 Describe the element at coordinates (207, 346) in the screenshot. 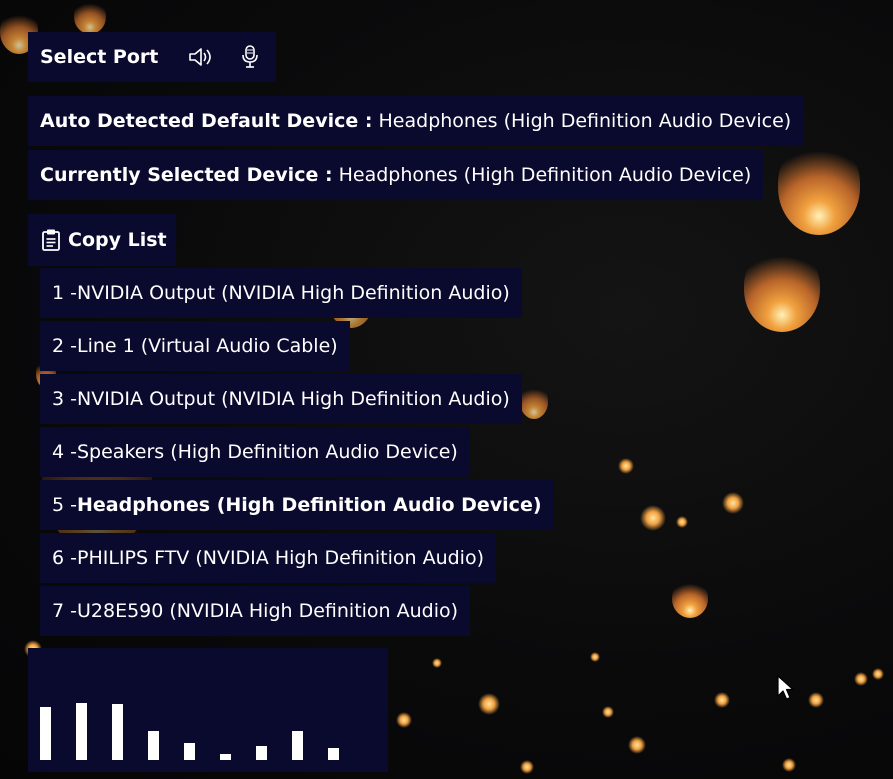

I see `device-name: Line 1 (Virtual Audio Cable)` at that location.